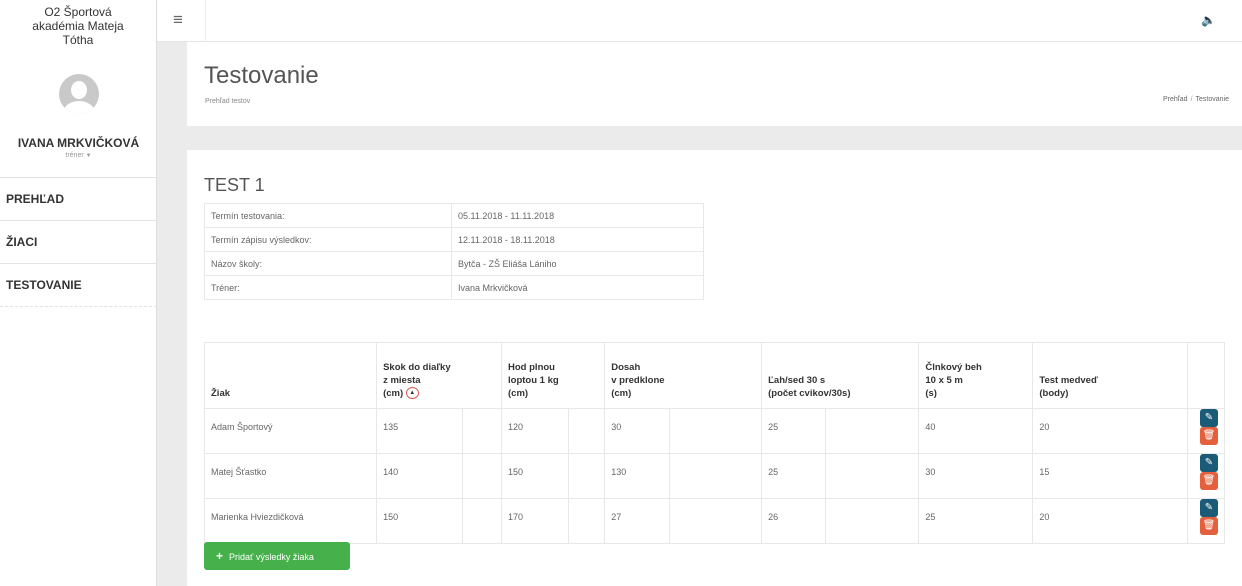 This screenshot has height=586, width=1242. I want to click on table-row: Adam Športový 135 120 30 25 40 20 ✎🗑, so click(714, 431).